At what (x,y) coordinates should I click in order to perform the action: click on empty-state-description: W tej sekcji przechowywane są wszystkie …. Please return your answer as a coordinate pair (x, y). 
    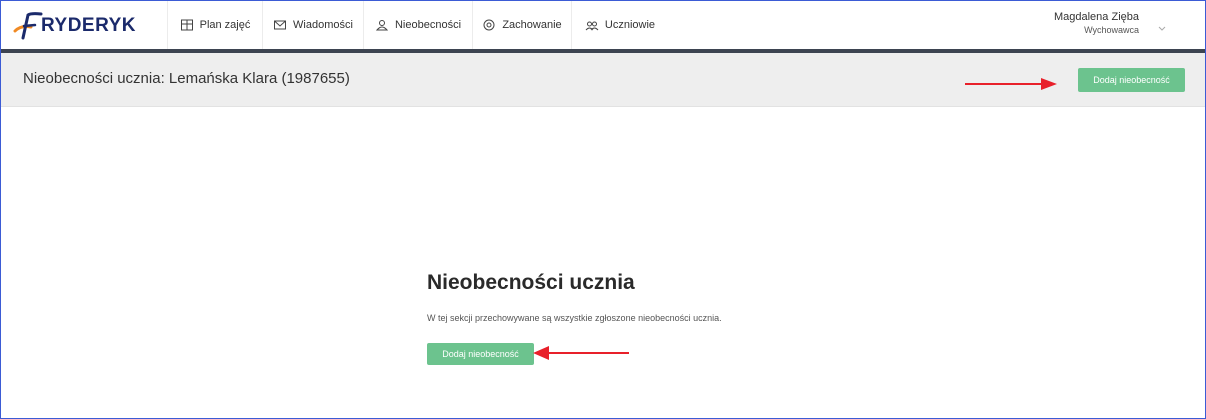
    Looking at the image, I should click on (574, 318).